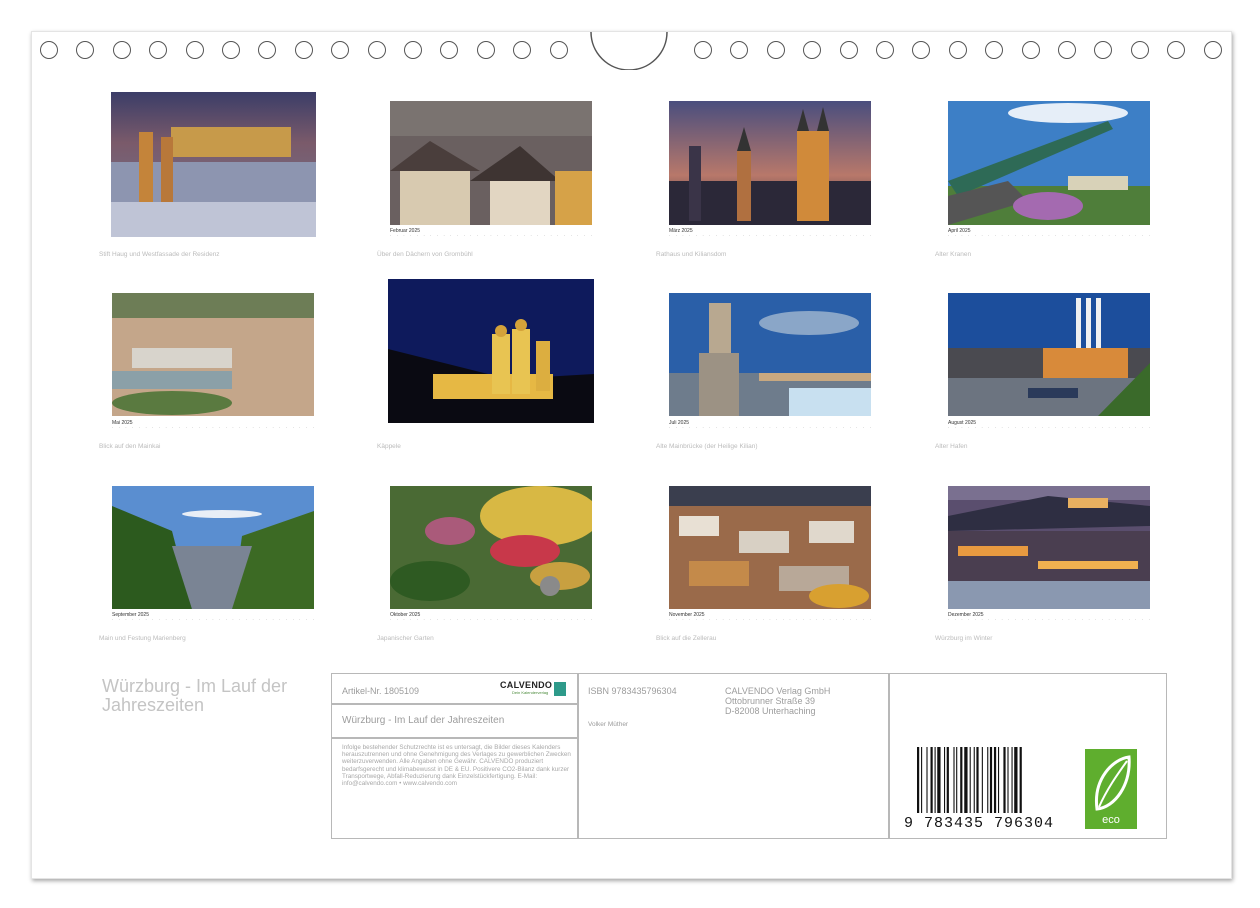 The height and width of the screenshot is (908, 1260). I want to click on eco-badge: eco, so click(1111, 789).